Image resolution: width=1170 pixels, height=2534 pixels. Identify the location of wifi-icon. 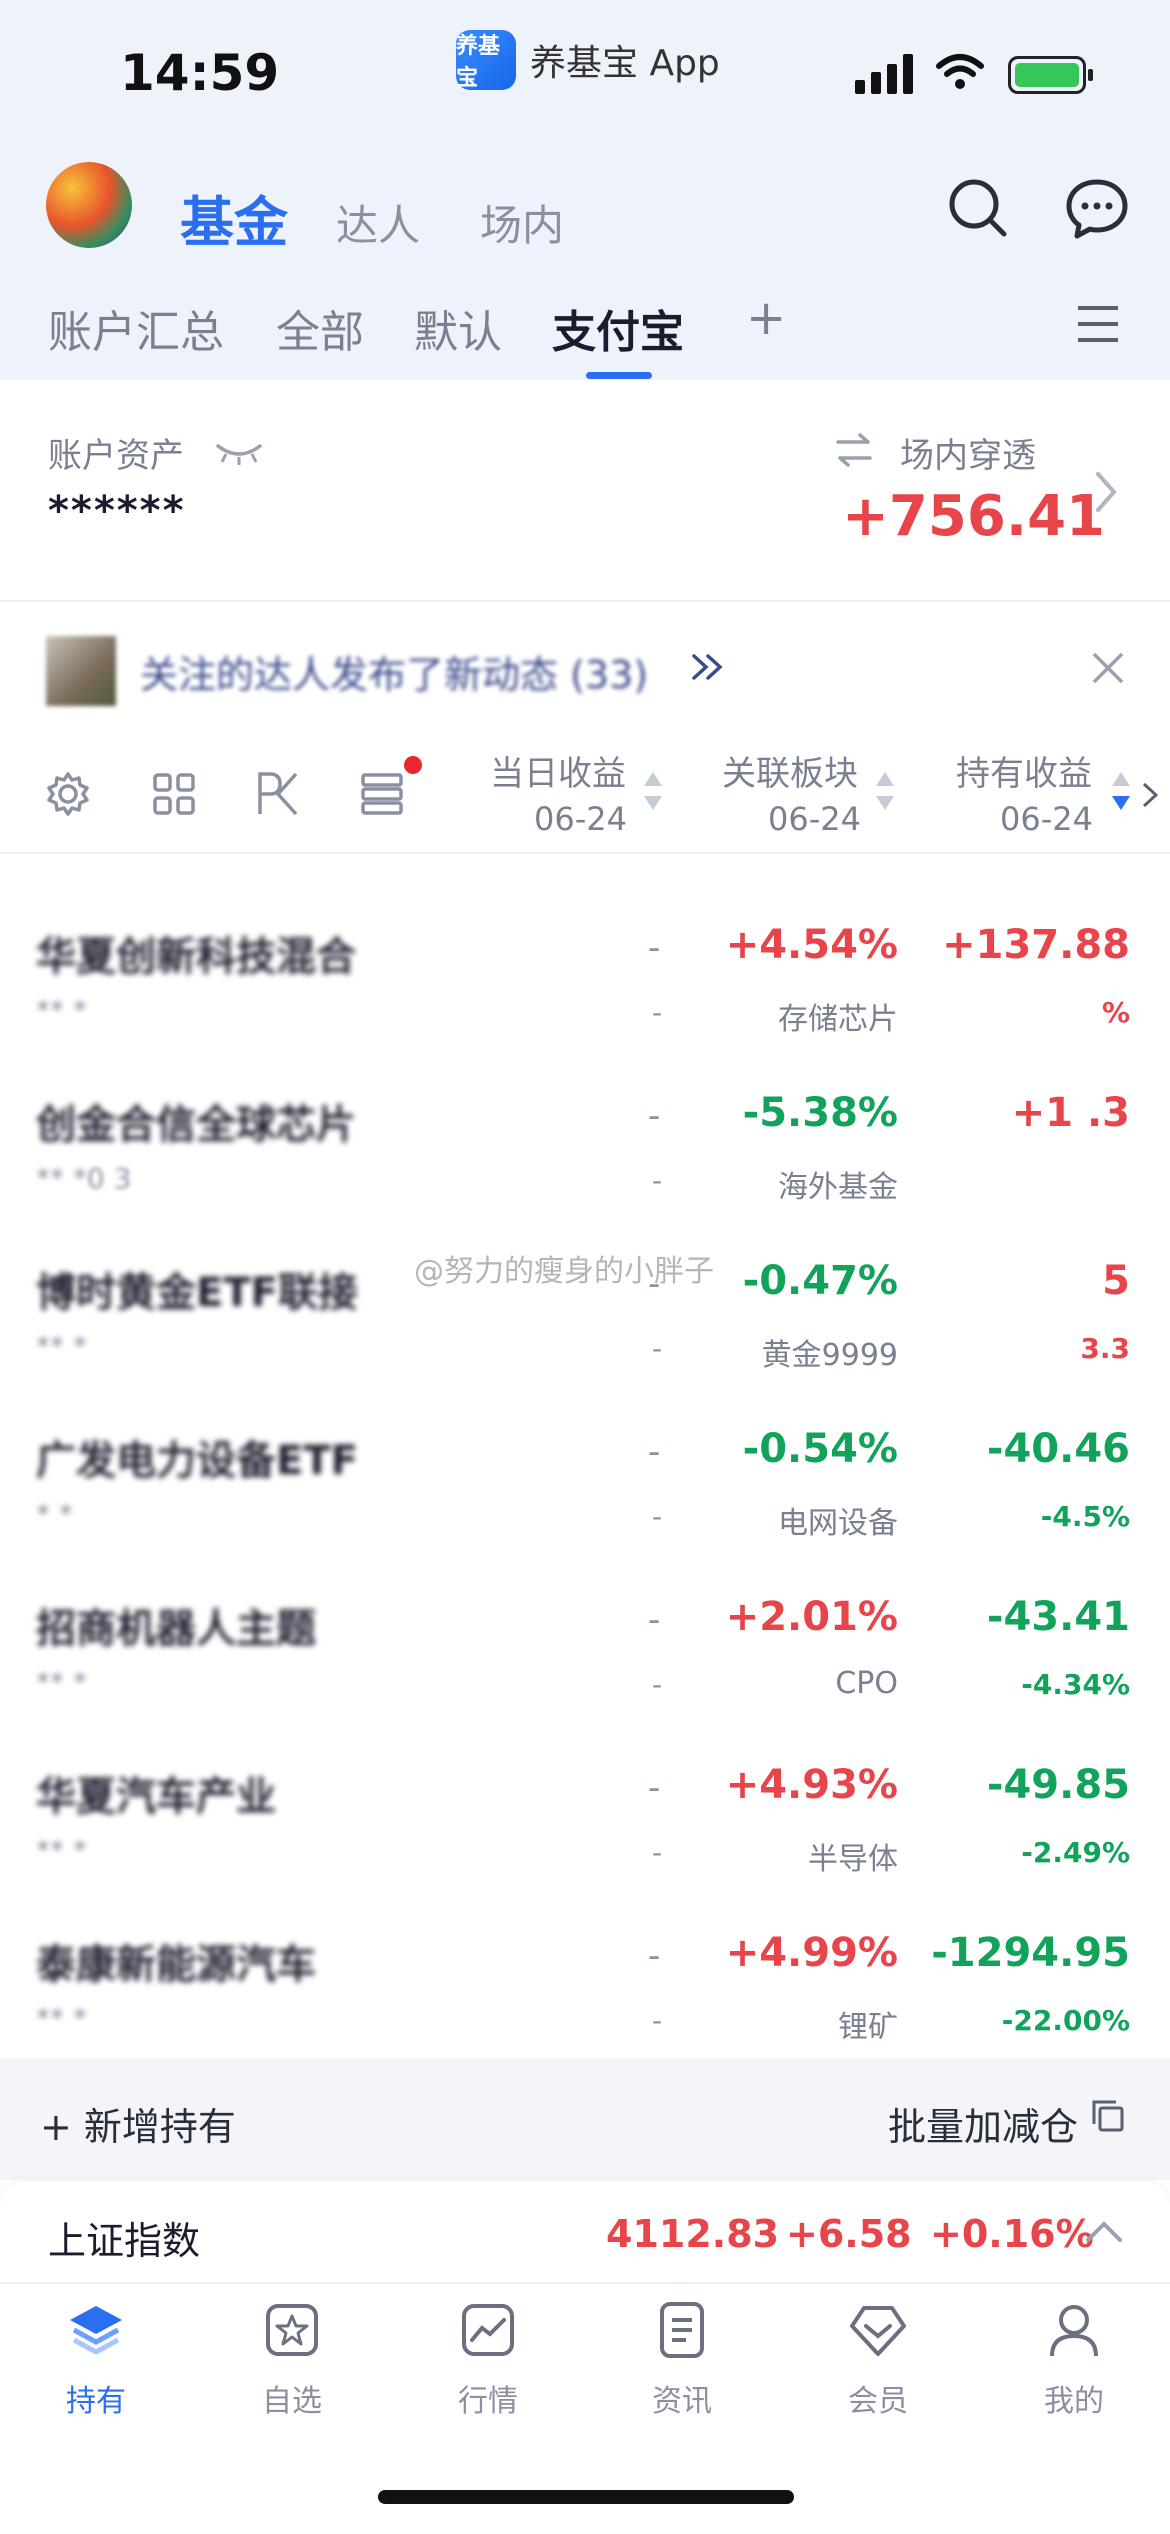
(960, 71).